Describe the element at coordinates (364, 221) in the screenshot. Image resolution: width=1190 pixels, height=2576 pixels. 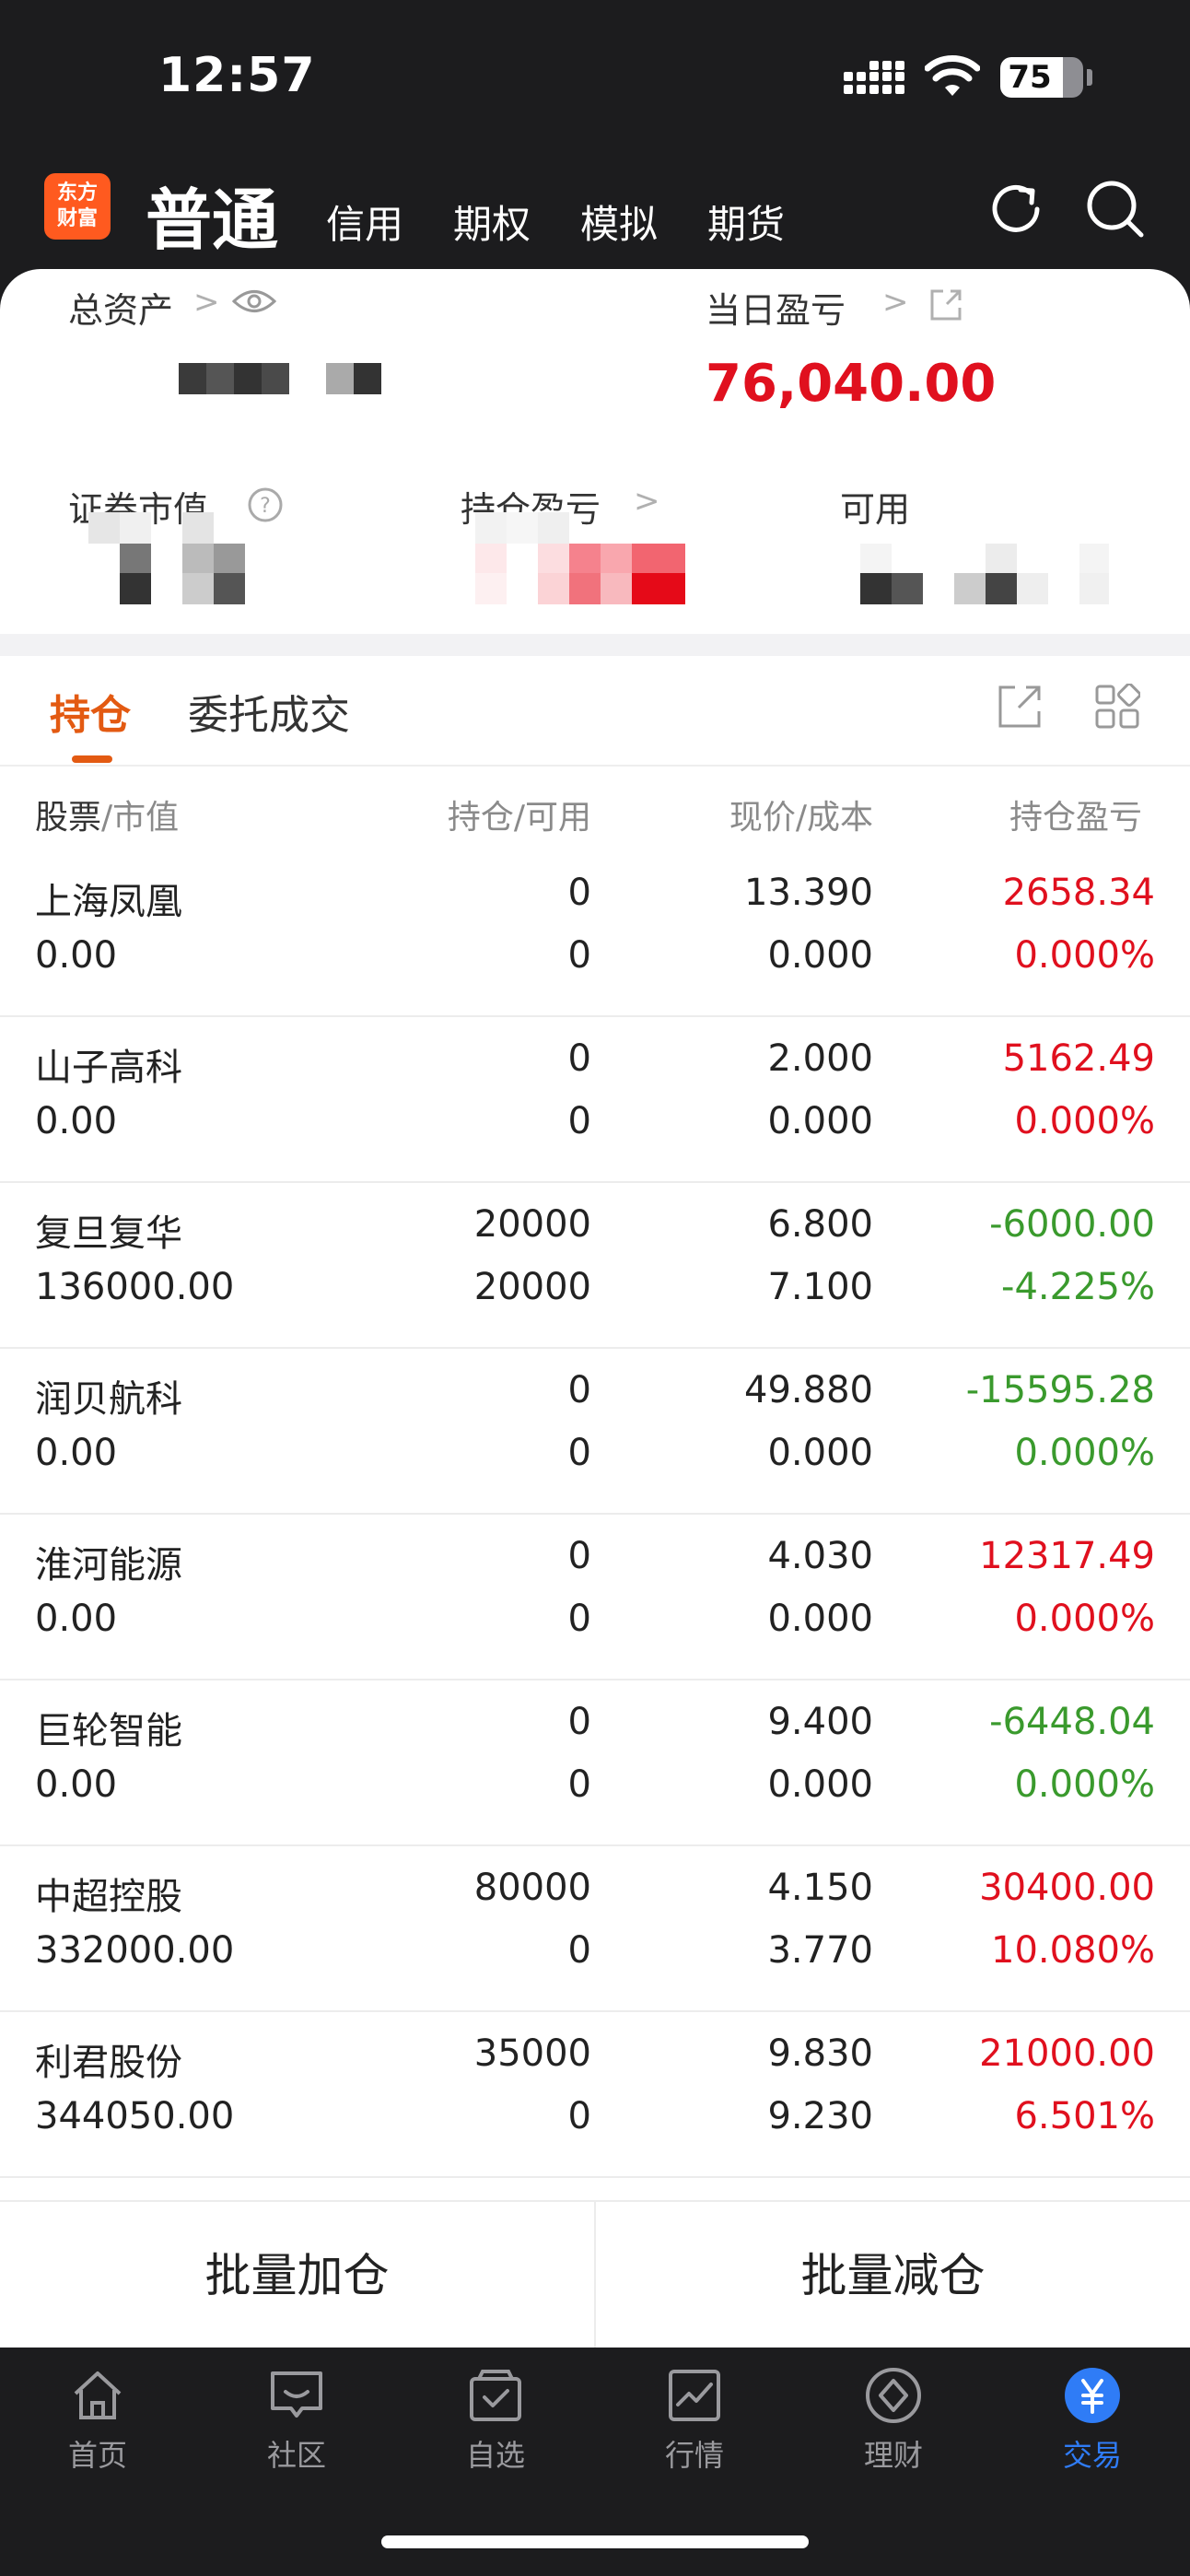
I see `tab-credit: 信用` at that location.